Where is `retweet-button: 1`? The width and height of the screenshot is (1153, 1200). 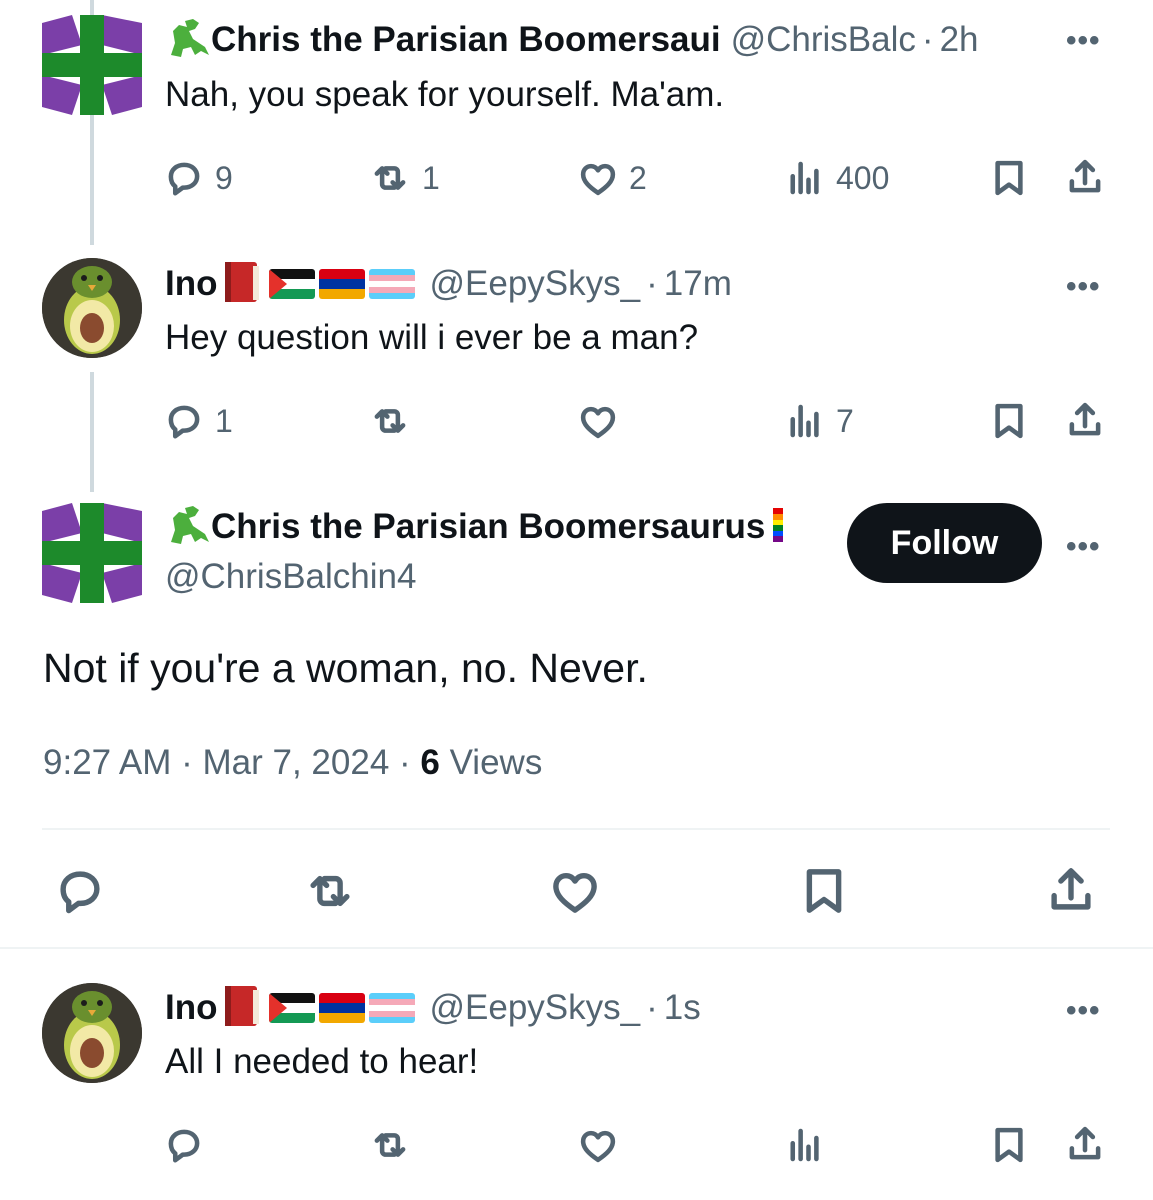 retweet-button: 1 is located at coordinates (404, 178).